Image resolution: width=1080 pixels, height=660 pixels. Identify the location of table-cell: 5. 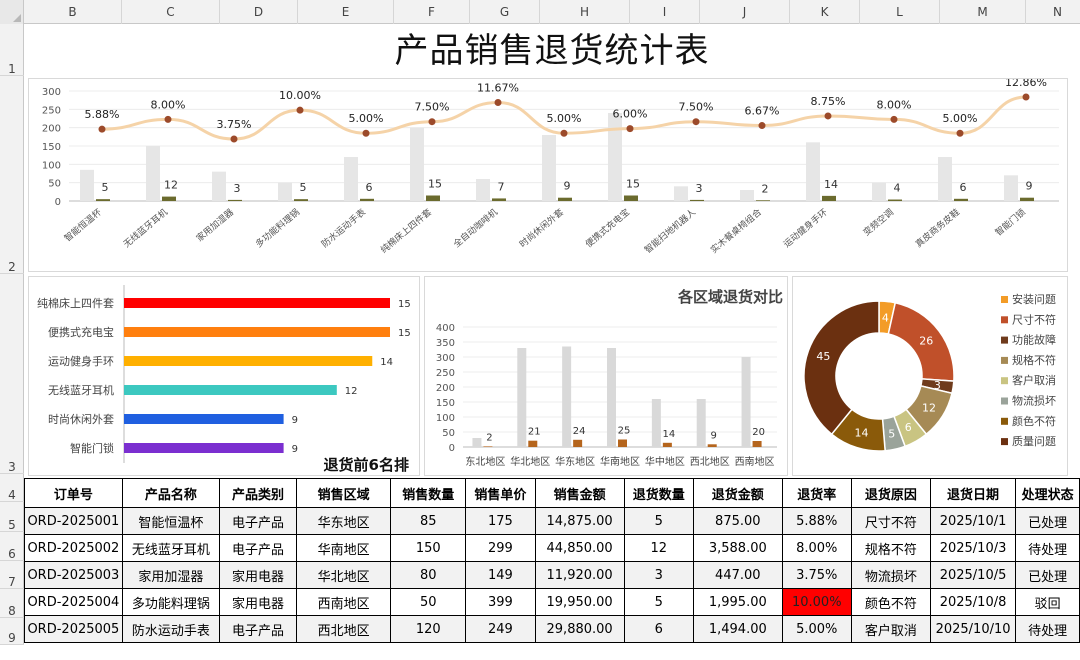
(658, 602).